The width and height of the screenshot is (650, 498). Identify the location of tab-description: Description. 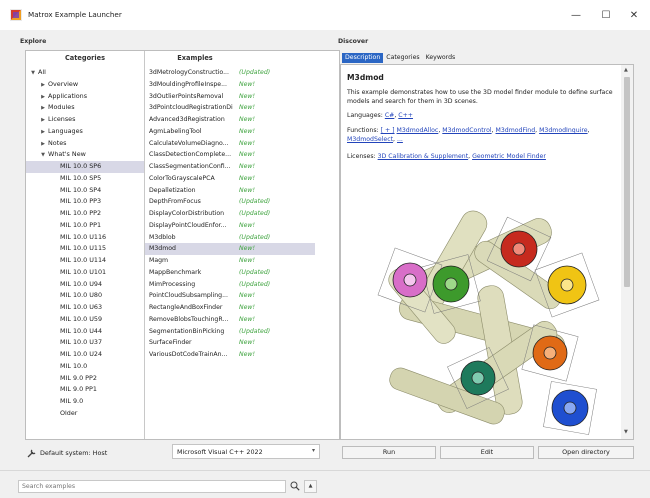
(363, 58).